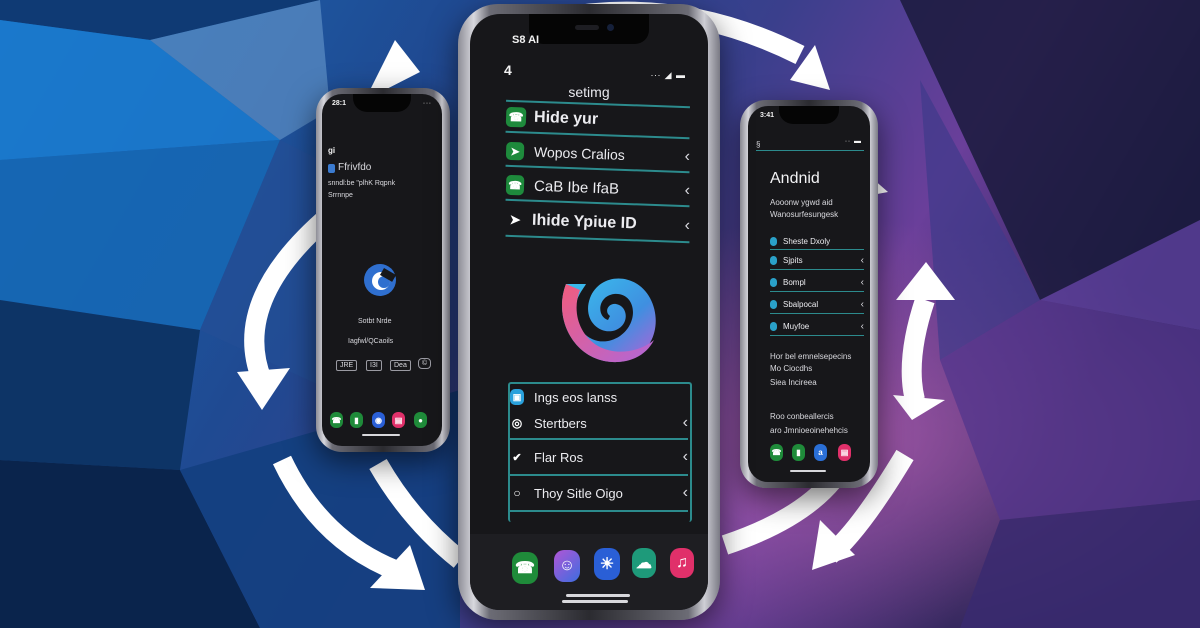 The width and height of the screenshot is (1200, 628). Describe the element at coordinates (599, 458) in the screenshot. I see `menu-item-flar-ros: ✔ Flar Ros ‹` at that location.